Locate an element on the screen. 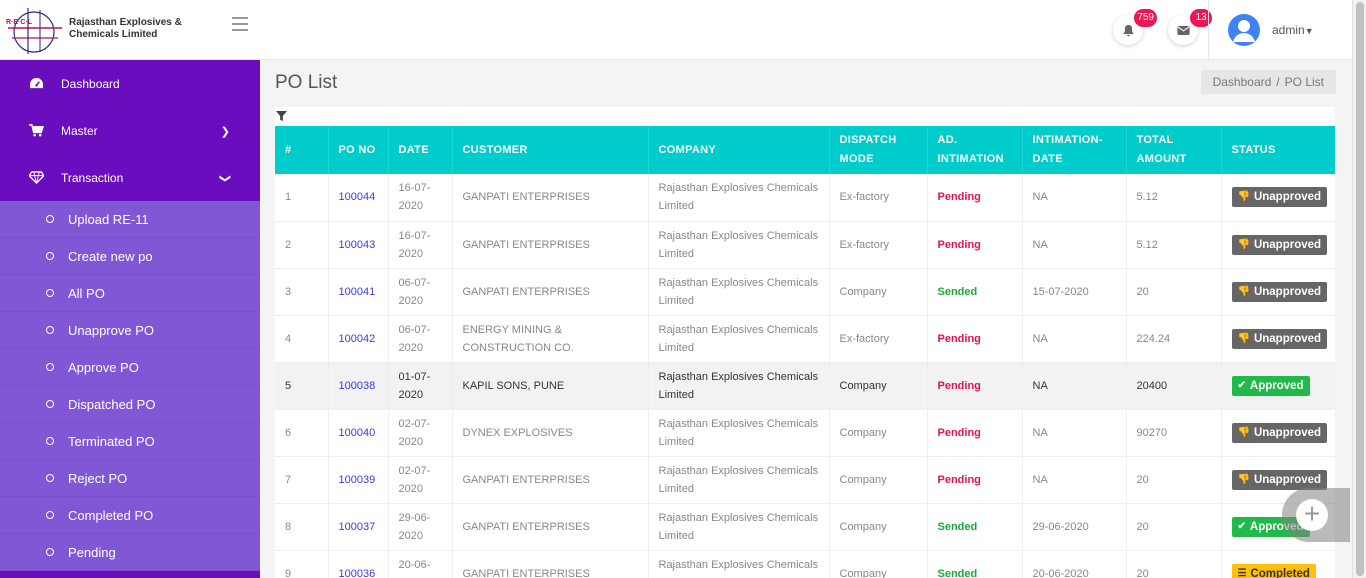  po-number-link: 100037 is located at coordinates (357, 527).